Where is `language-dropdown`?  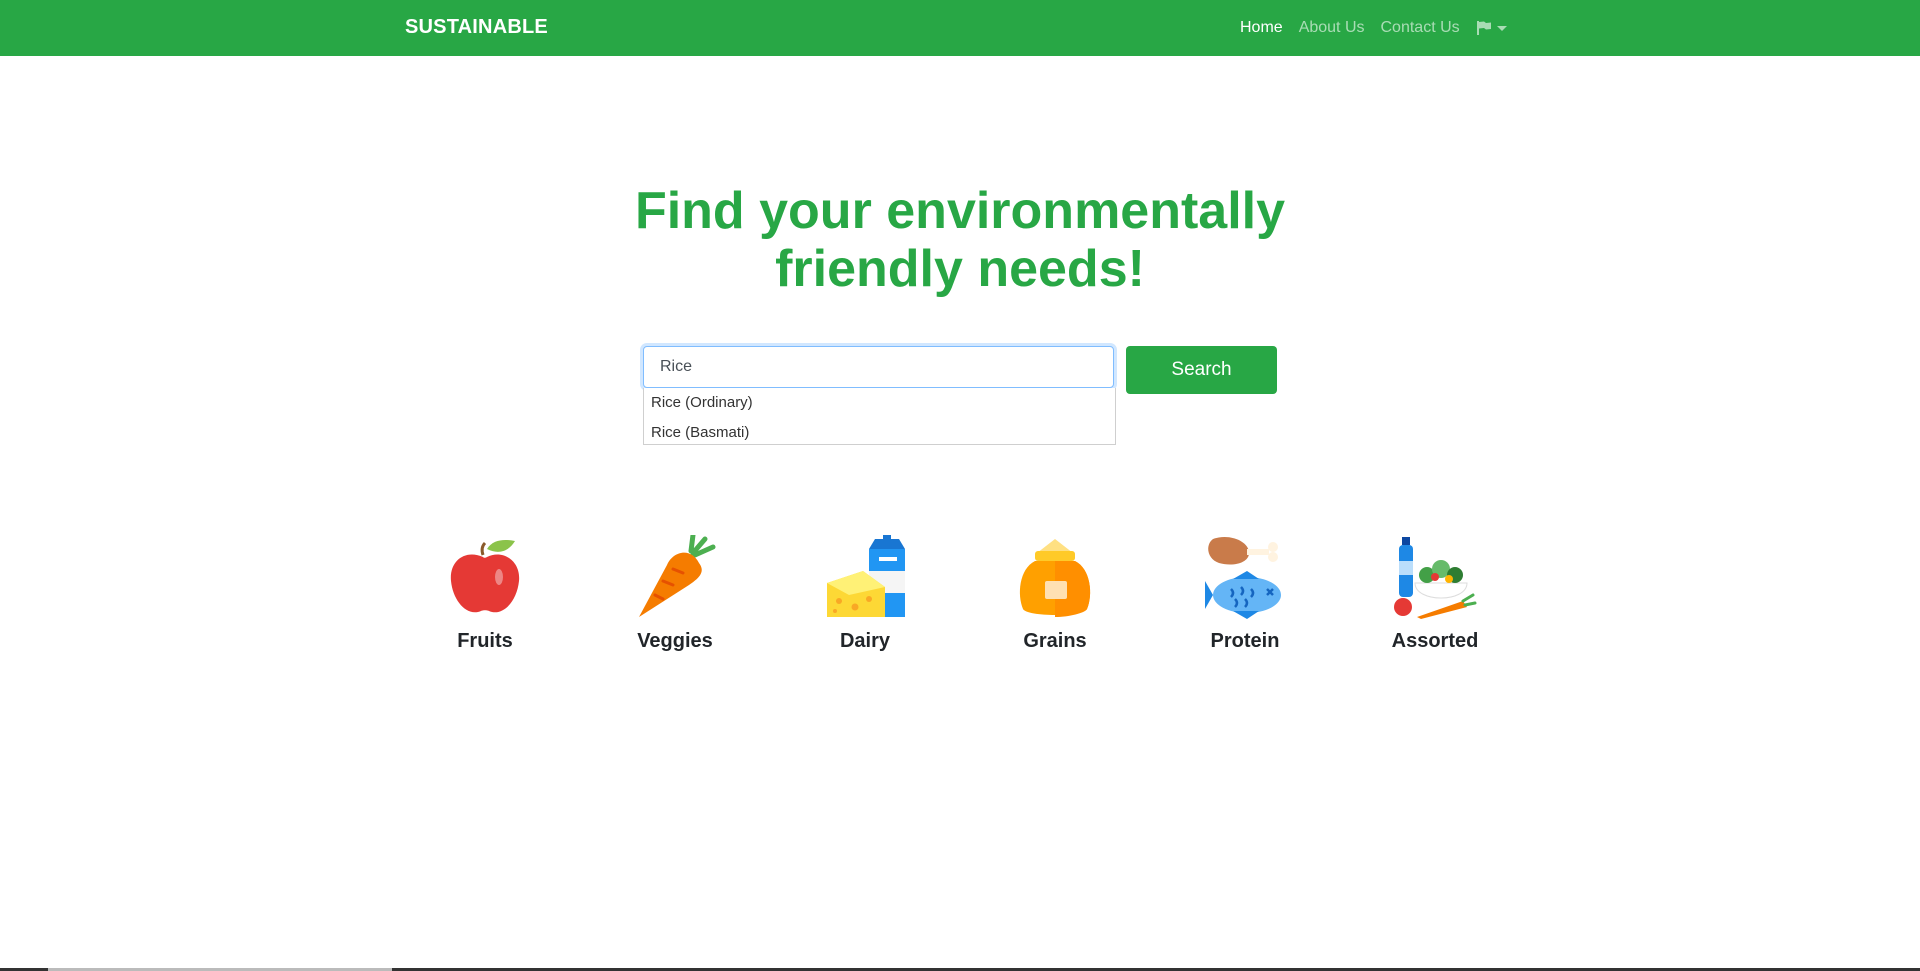 language-dropdown is located at coordinates (1491, 28).